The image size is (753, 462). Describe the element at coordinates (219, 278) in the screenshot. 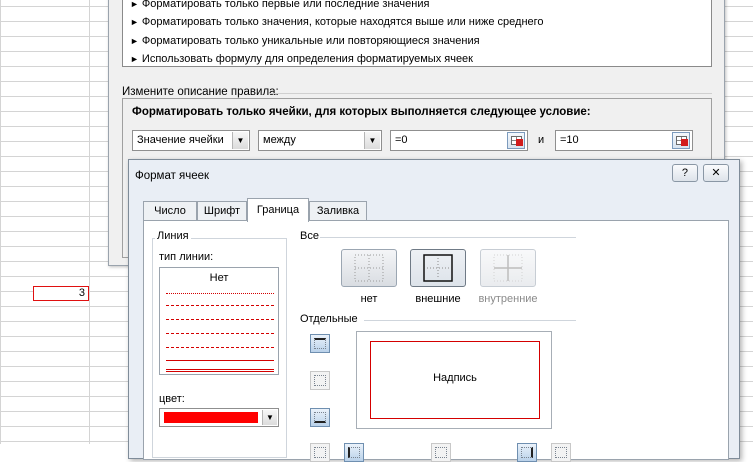

I see `line-style-none: Нет` at that location.